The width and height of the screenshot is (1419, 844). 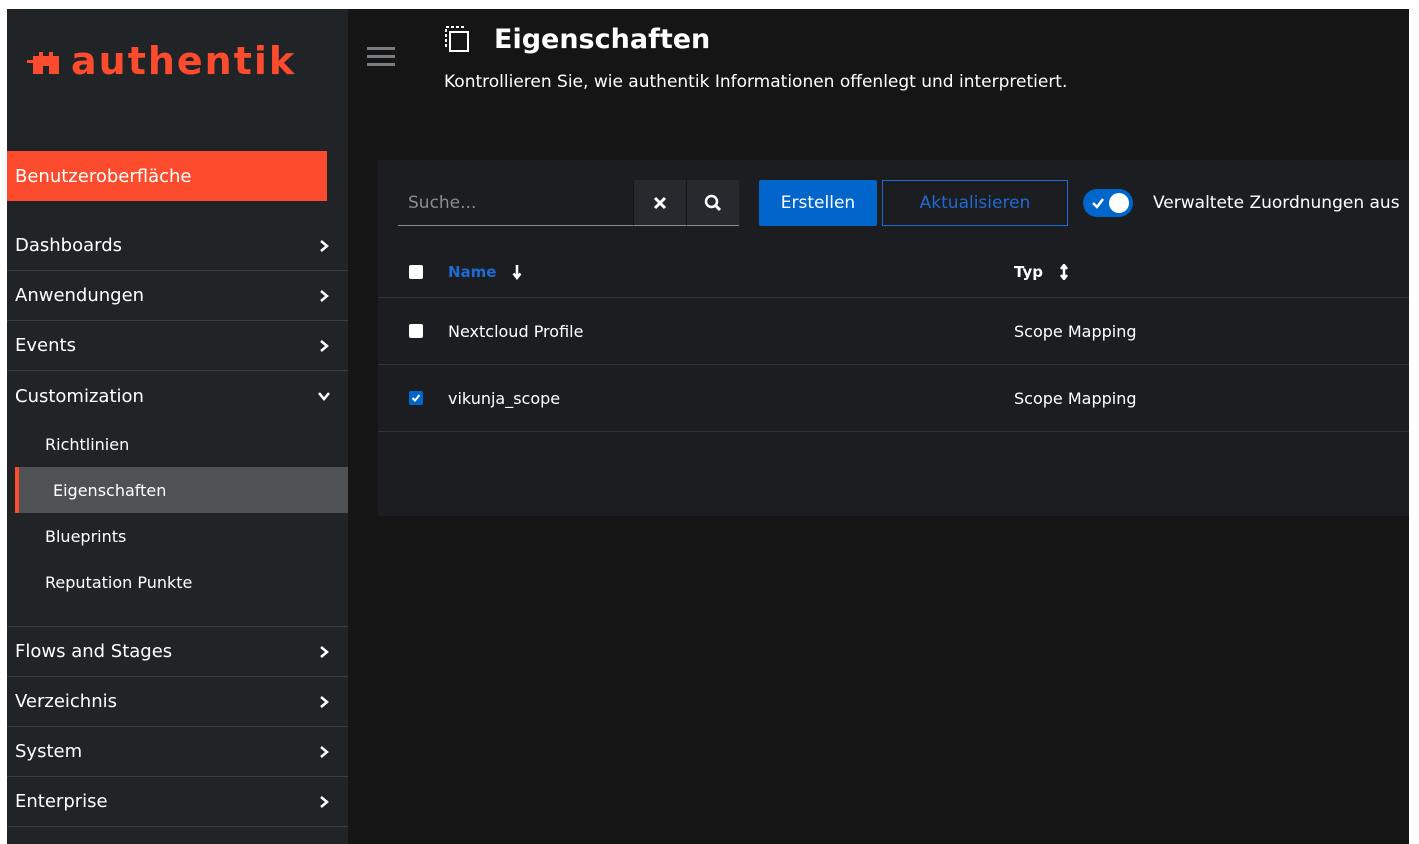 I want to click on sidebar-item-label: Flows and Stages, so click(x=94, y=651).